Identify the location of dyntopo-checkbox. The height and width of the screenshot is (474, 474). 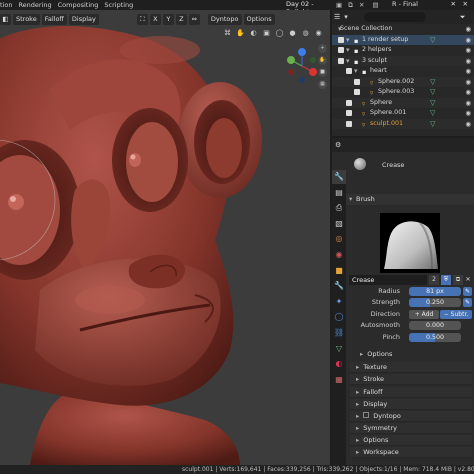
(366, 415).